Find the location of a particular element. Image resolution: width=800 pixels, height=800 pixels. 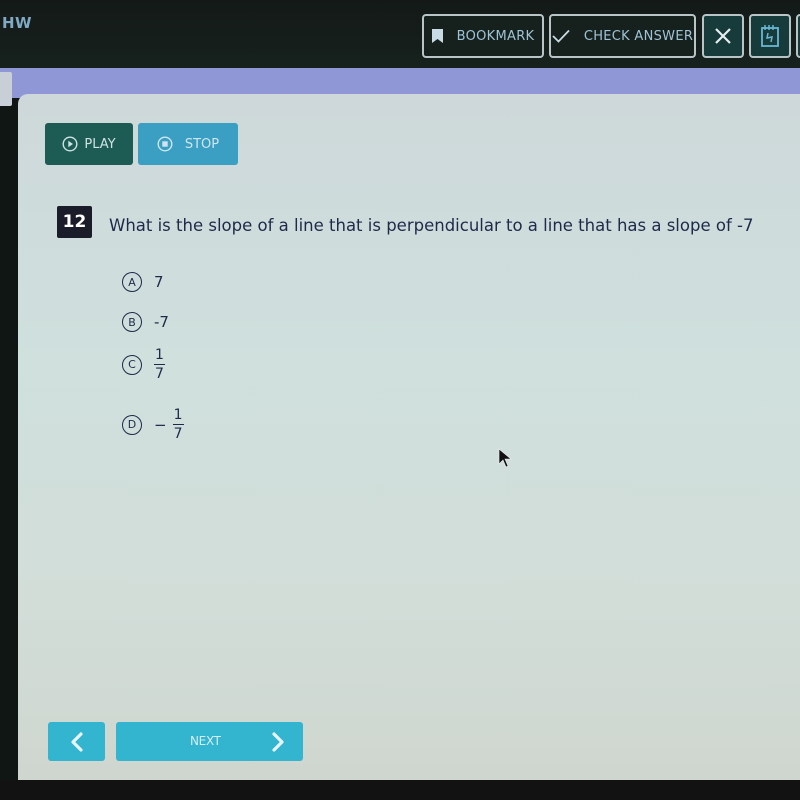

chevron-left-icon is located at coordinates (77, 741).